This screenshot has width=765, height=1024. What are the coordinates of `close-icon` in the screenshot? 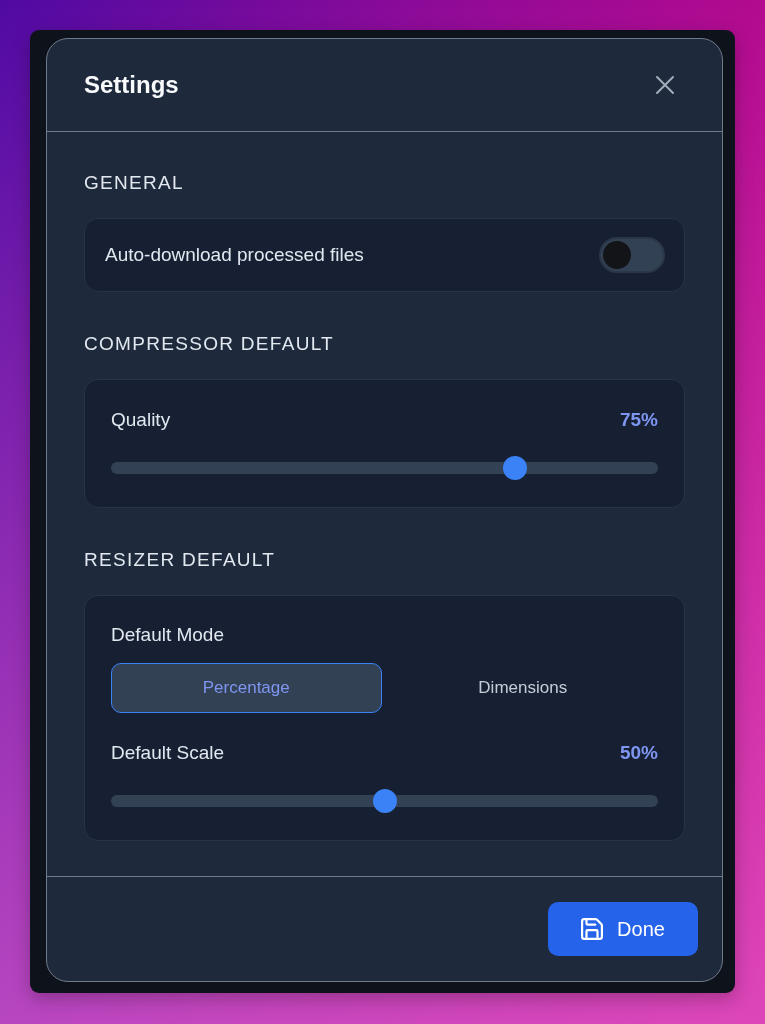 It's located at (665, 85).